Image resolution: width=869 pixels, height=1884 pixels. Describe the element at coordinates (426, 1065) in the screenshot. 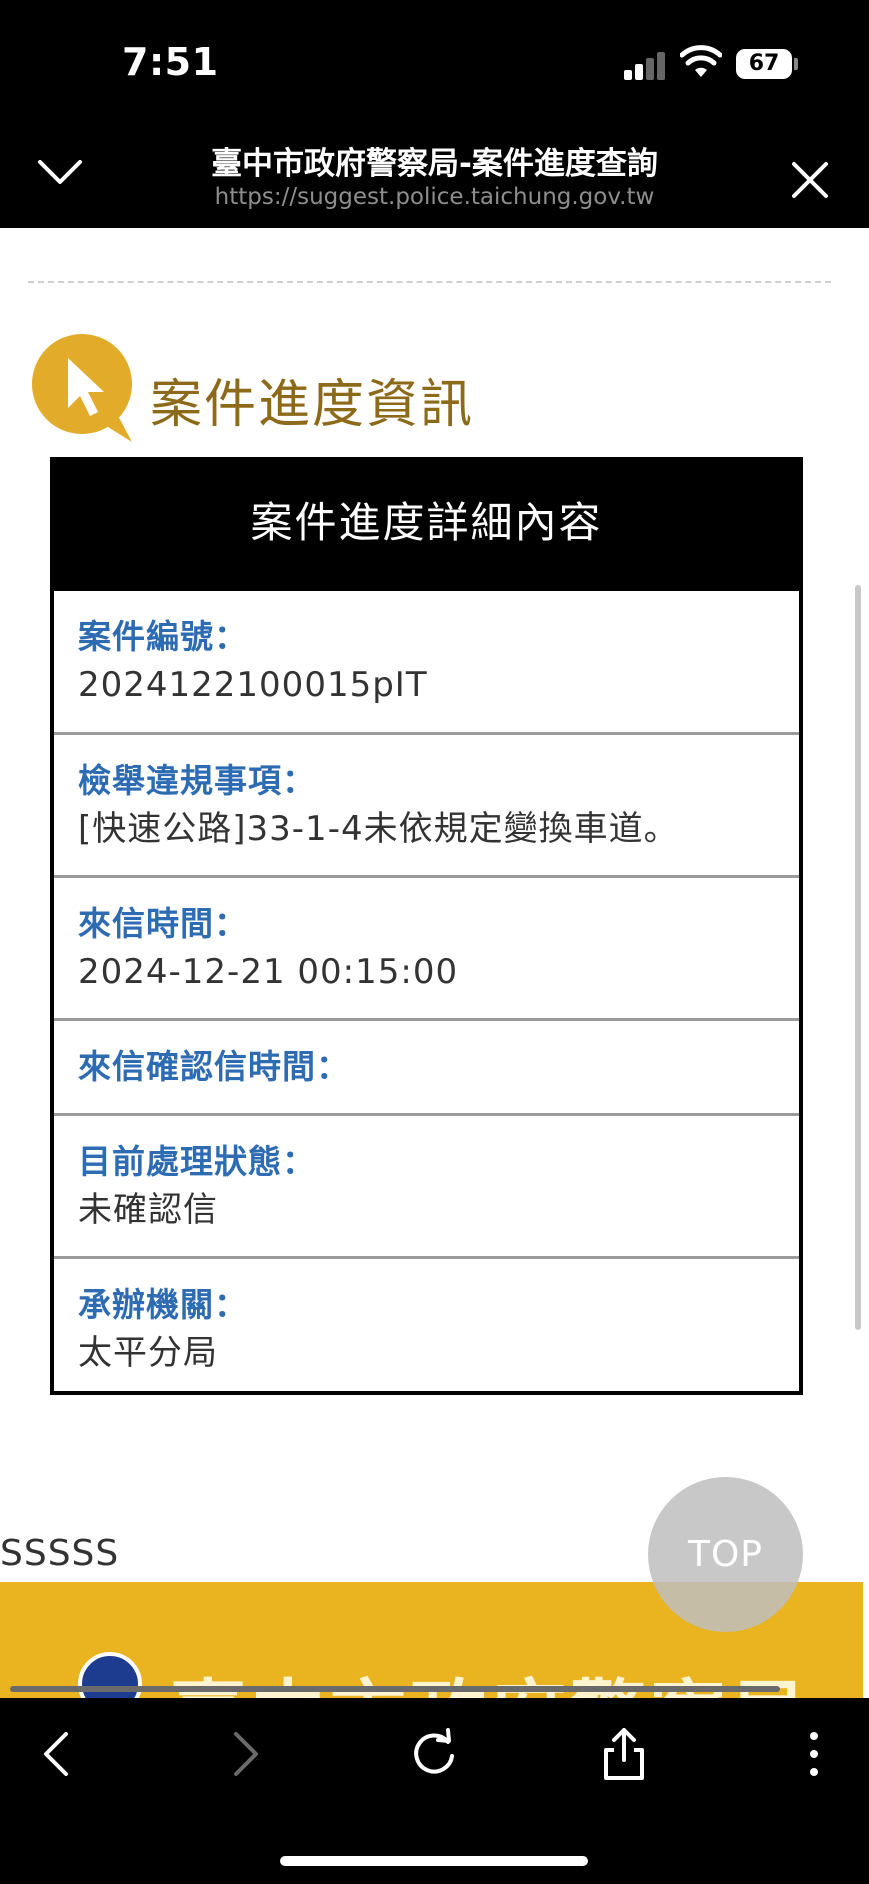

I see `confirmation-time-row: 來信確認信時間：` at that location.